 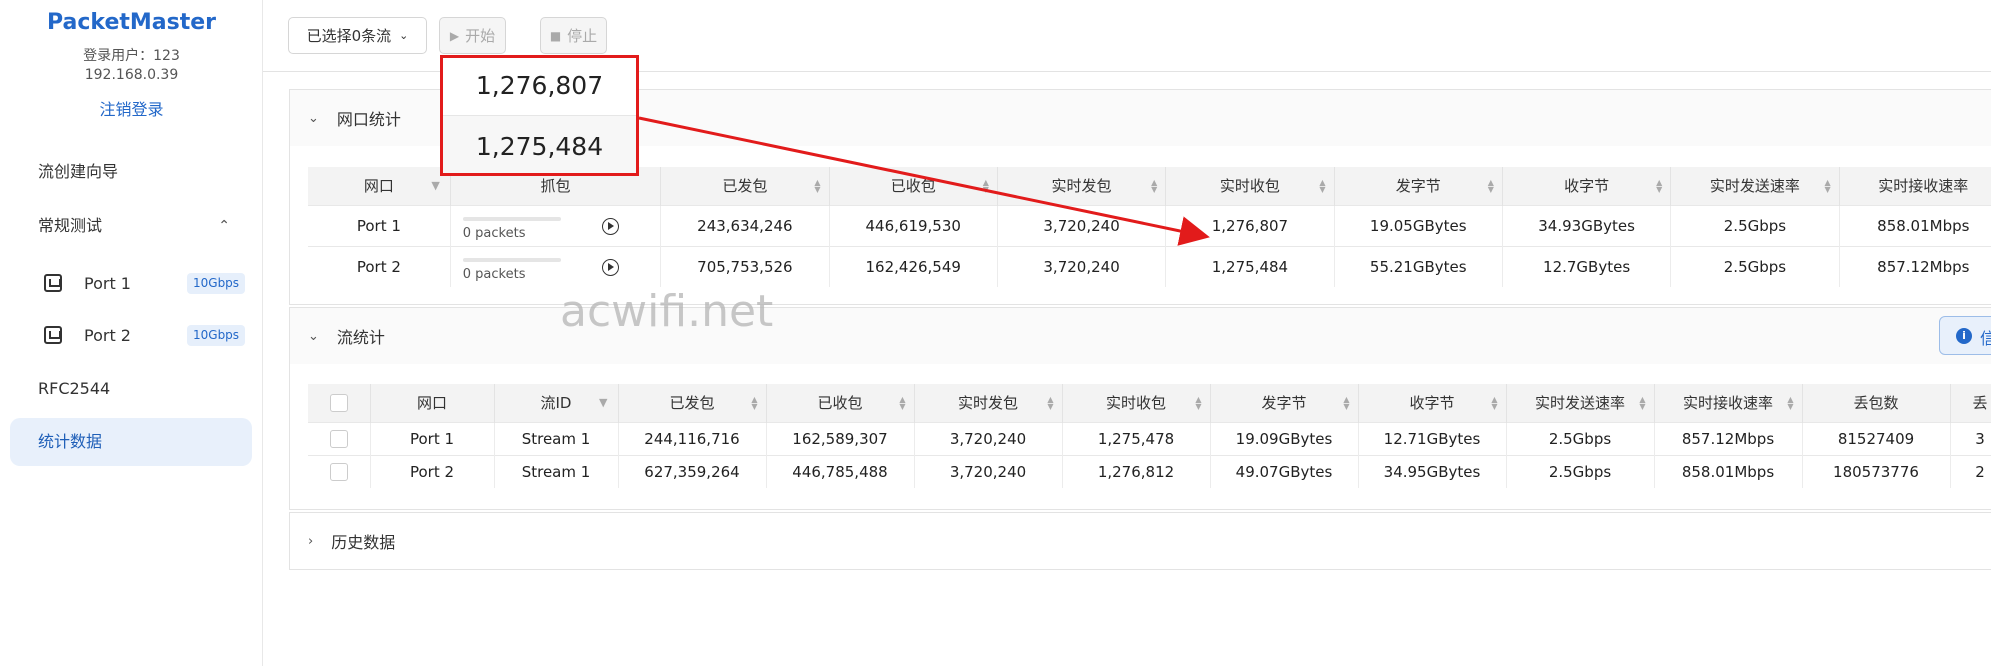 I want to click on cell-loss: 81527409, so click(x=1876, y=438).